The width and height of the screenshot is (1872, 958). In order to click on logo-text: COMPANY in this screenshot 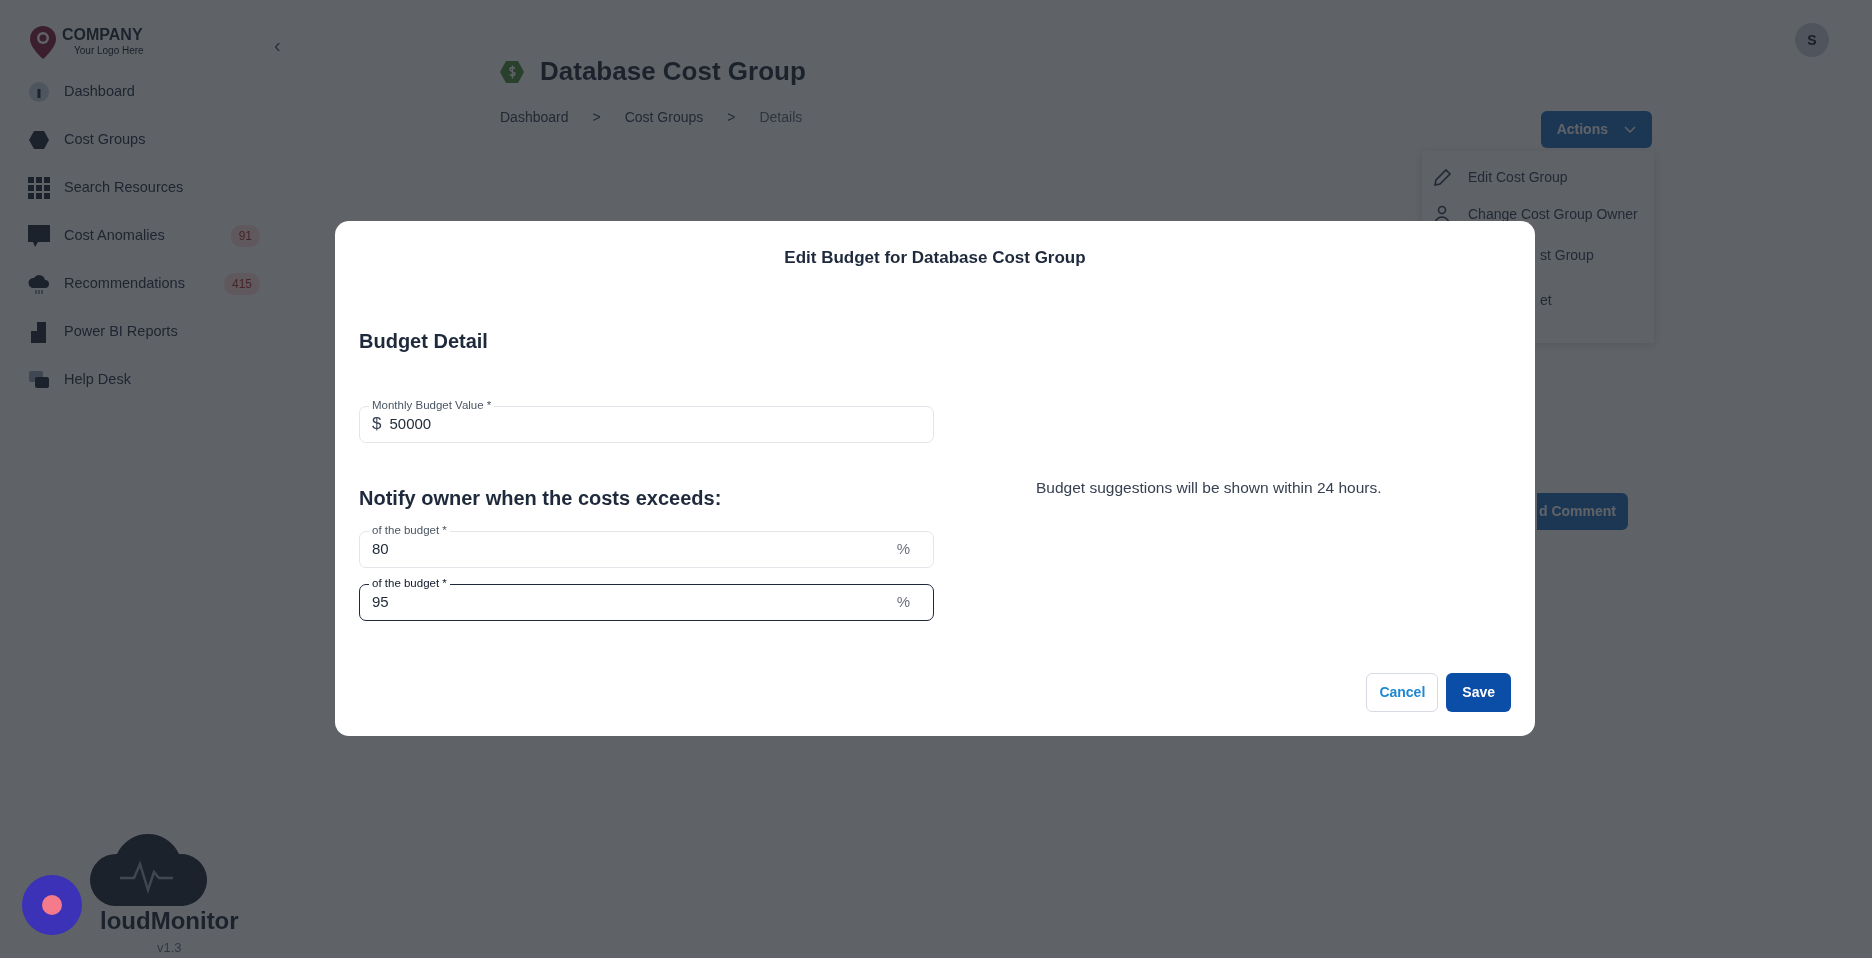, I will do `click(103, 34)`.